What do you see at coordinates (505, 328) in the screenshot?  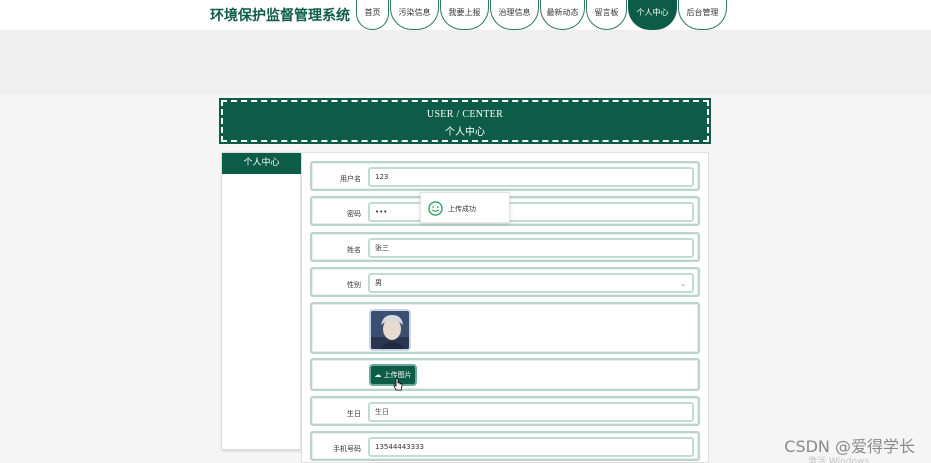 I see `avatar-row` at bounding box center [505, 328].